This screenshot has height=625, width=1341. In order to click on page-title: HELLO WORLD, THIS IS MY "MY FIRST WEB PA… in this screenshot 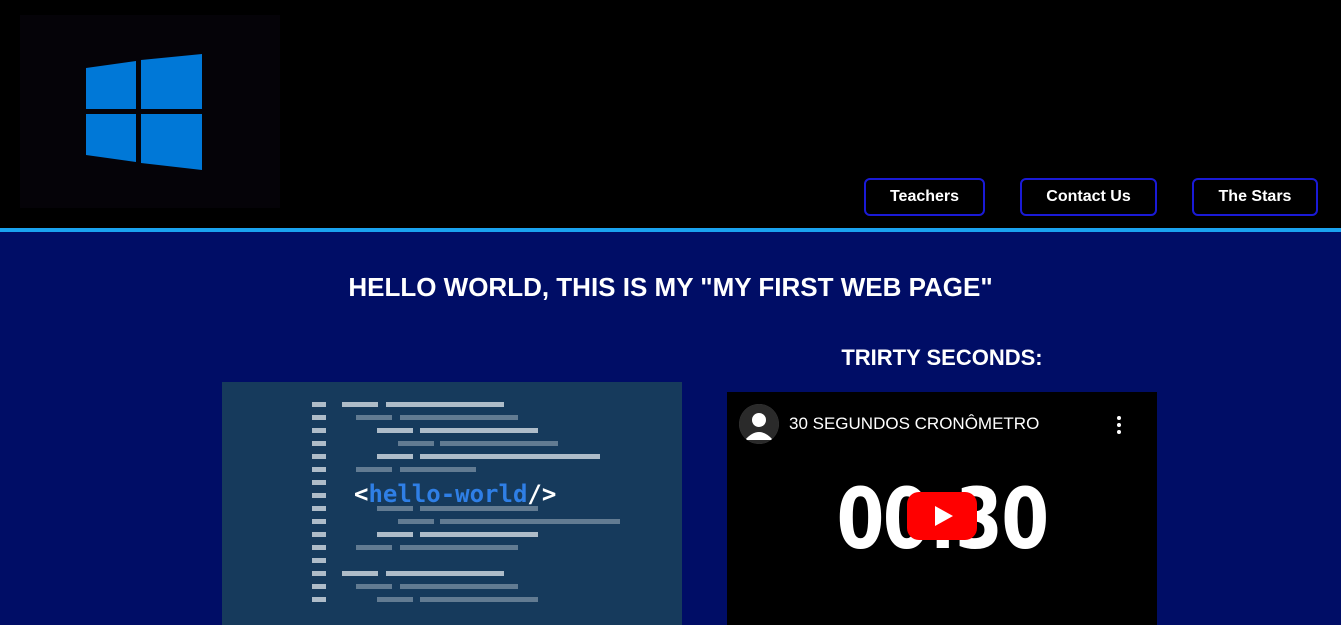, I will do `click(670, 287)`.